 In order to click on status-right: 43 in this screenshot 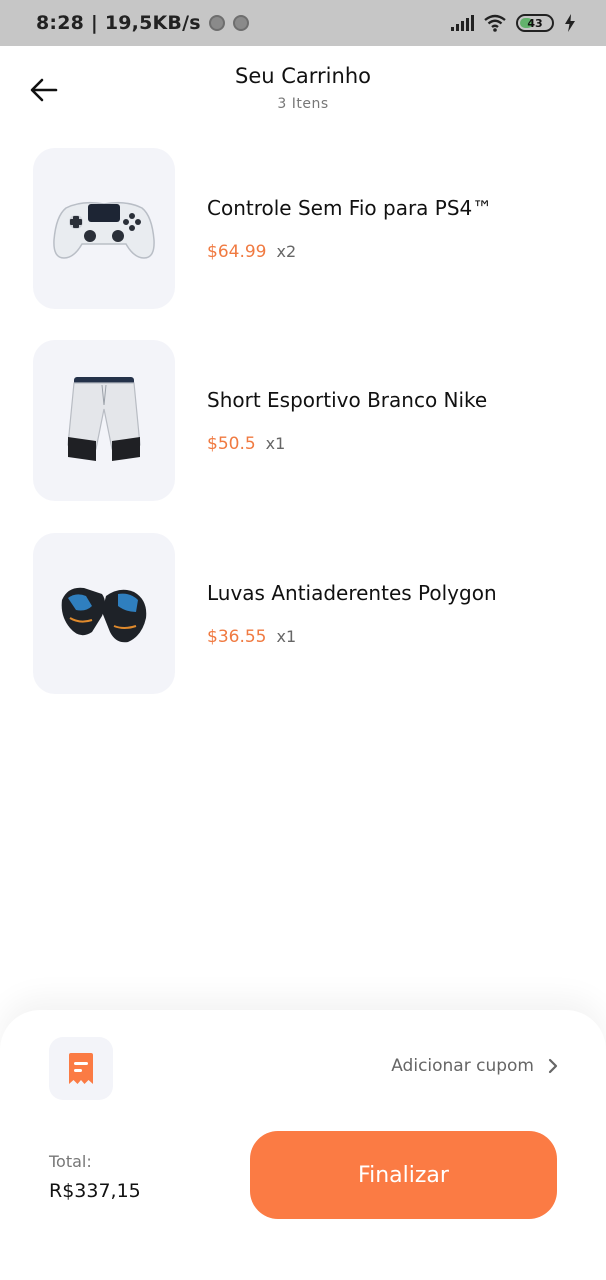, I will do `click(513, 23)`.